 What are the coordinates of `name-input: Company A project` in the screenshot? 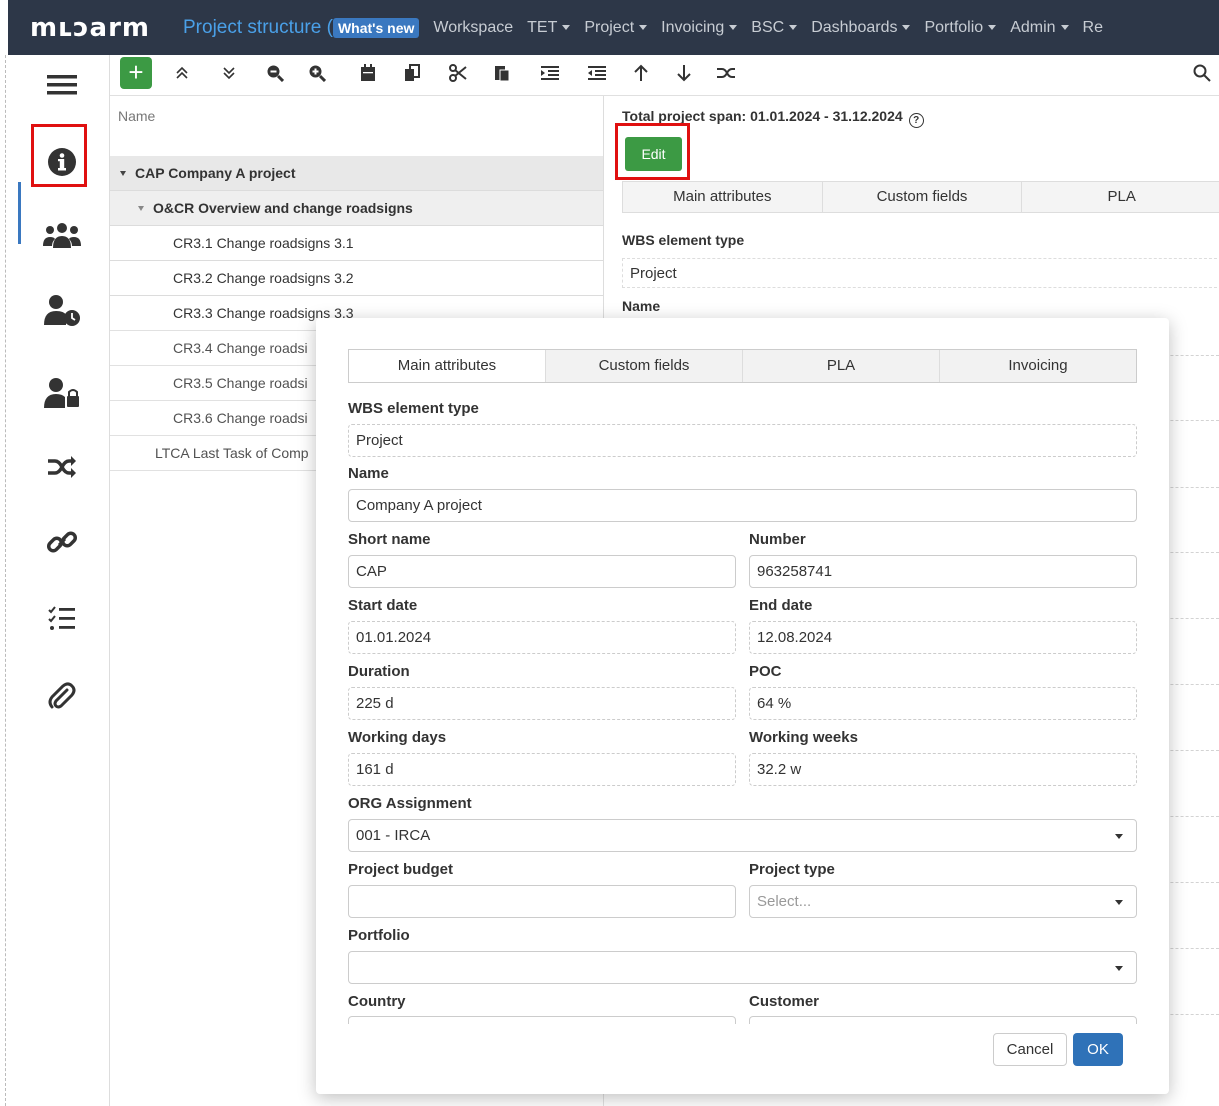 It's located at (742, 505).